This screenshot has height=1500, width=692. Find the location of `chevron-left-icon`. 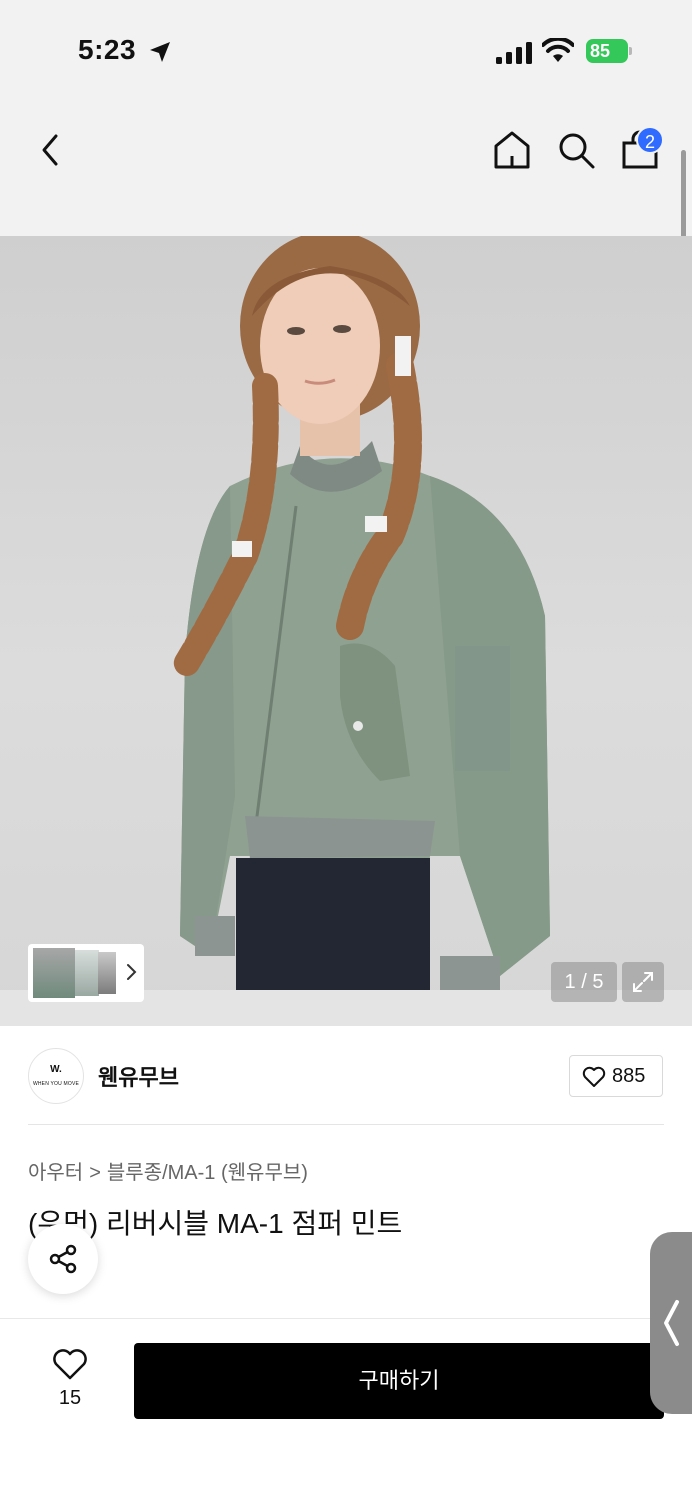

chevron-left-icon is located at coordinates (671, 1323).